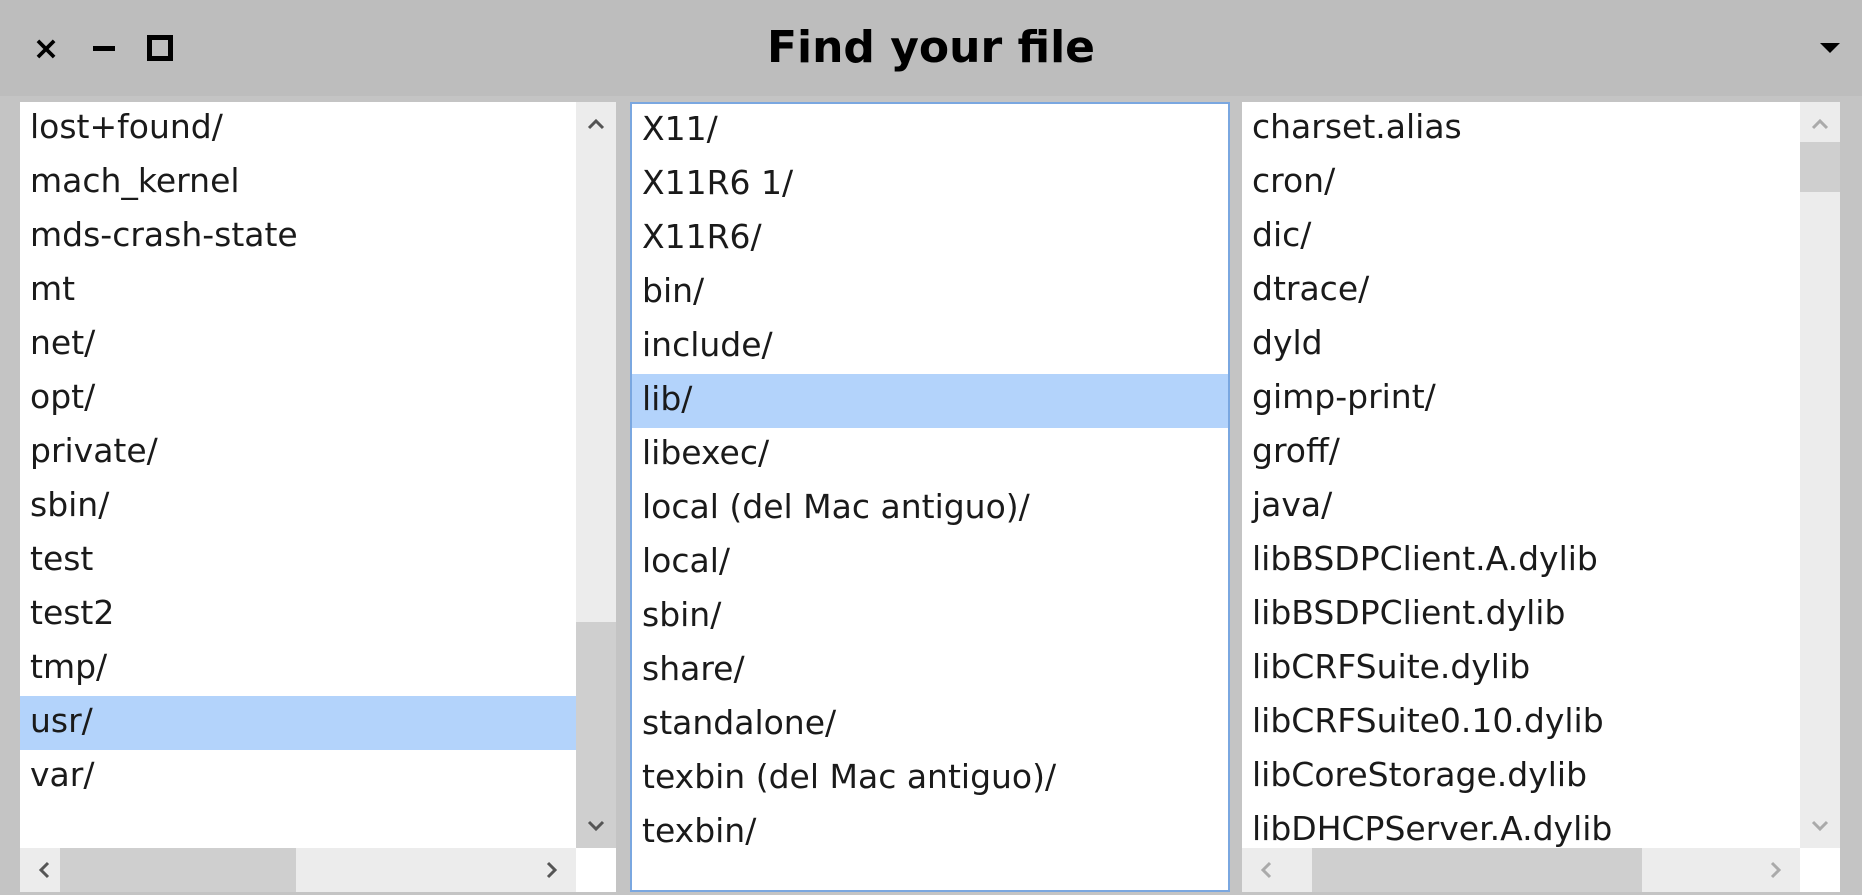 Image resolution: width=1862 pixels, height=895 pixels. Describe the element at coordinates (298, 615) in the screenshot. I see `list-item: test2` at that location.